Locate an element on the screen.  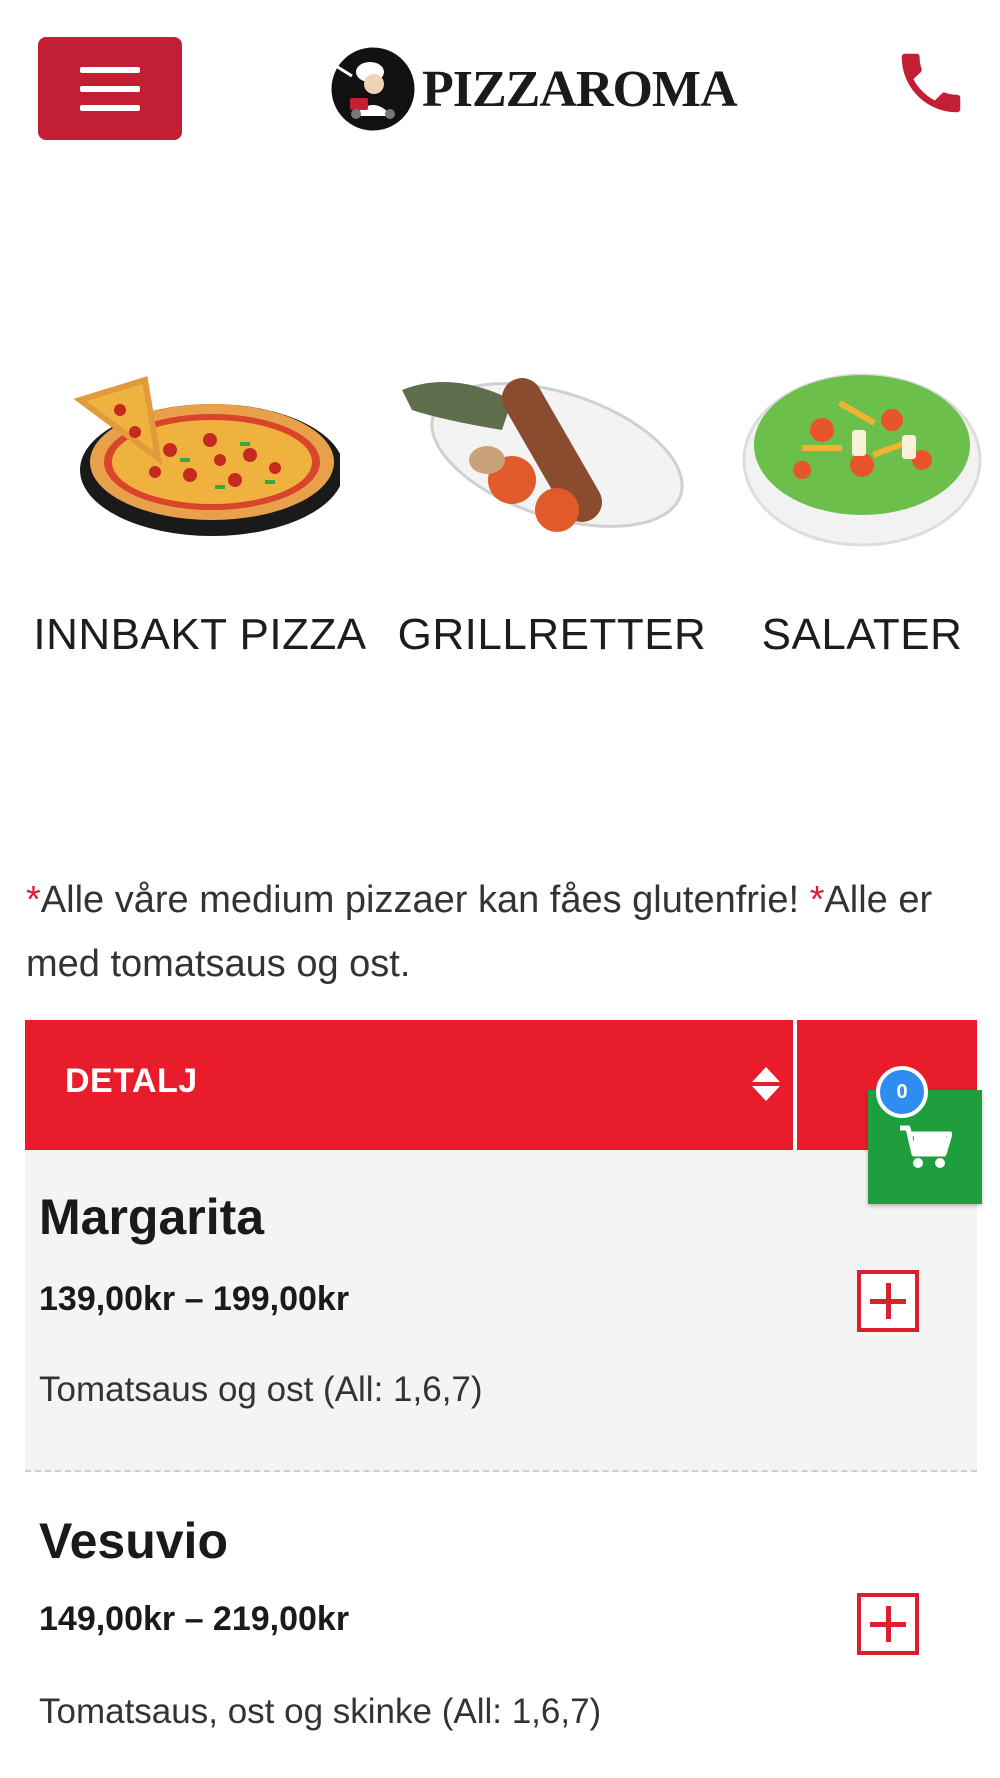
category-salater: SALATER is located at coordinates (871, 510).